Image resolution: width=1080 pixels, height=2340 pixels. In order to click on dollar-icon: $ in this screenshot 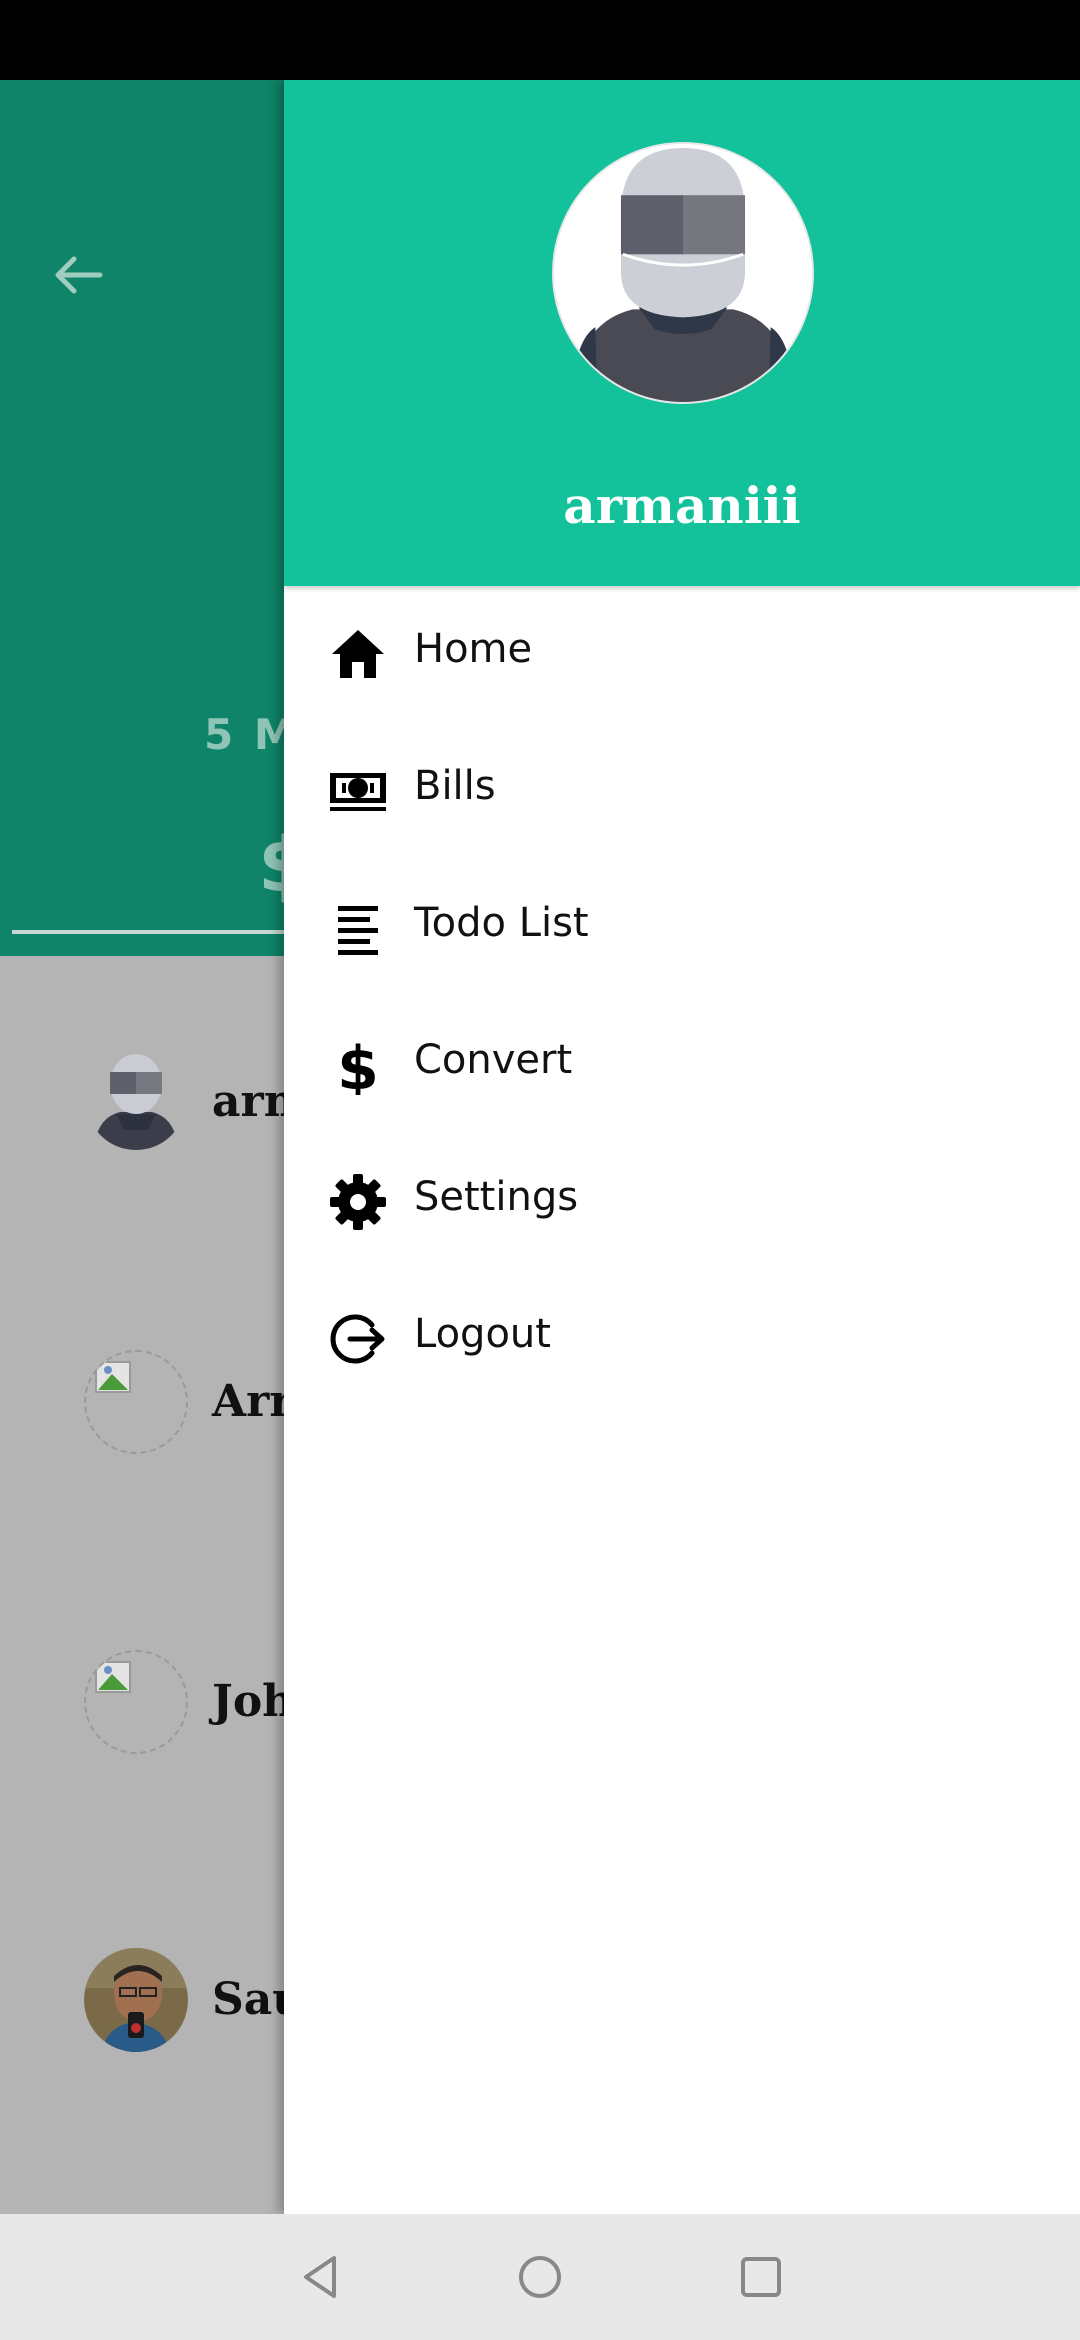, I will do `click(358, 1065)`.